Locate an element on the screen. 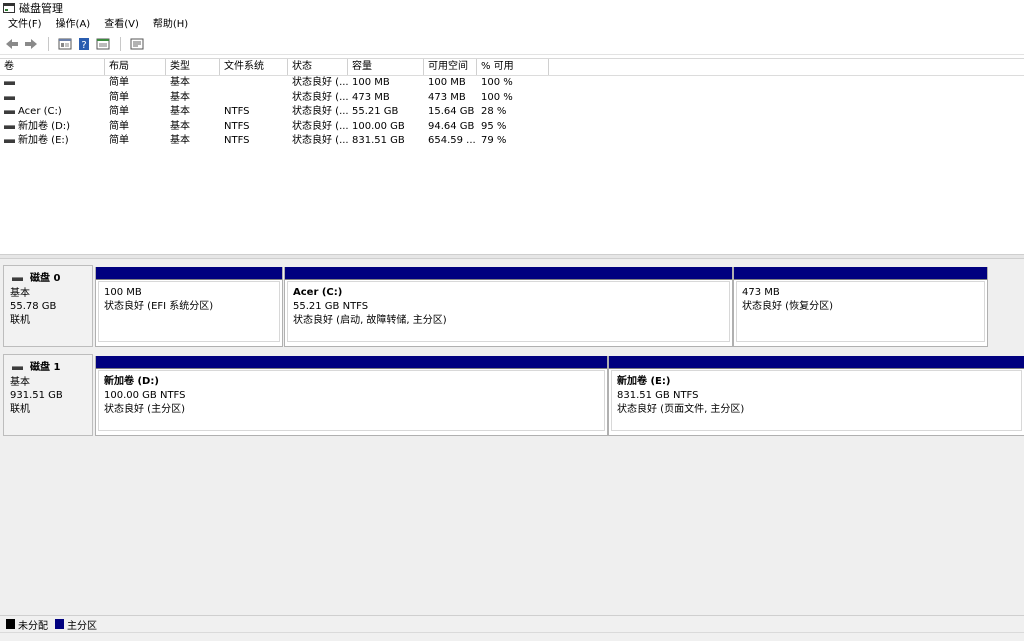  percent-free-cell: 79 % is located at coordinates (494, 141).